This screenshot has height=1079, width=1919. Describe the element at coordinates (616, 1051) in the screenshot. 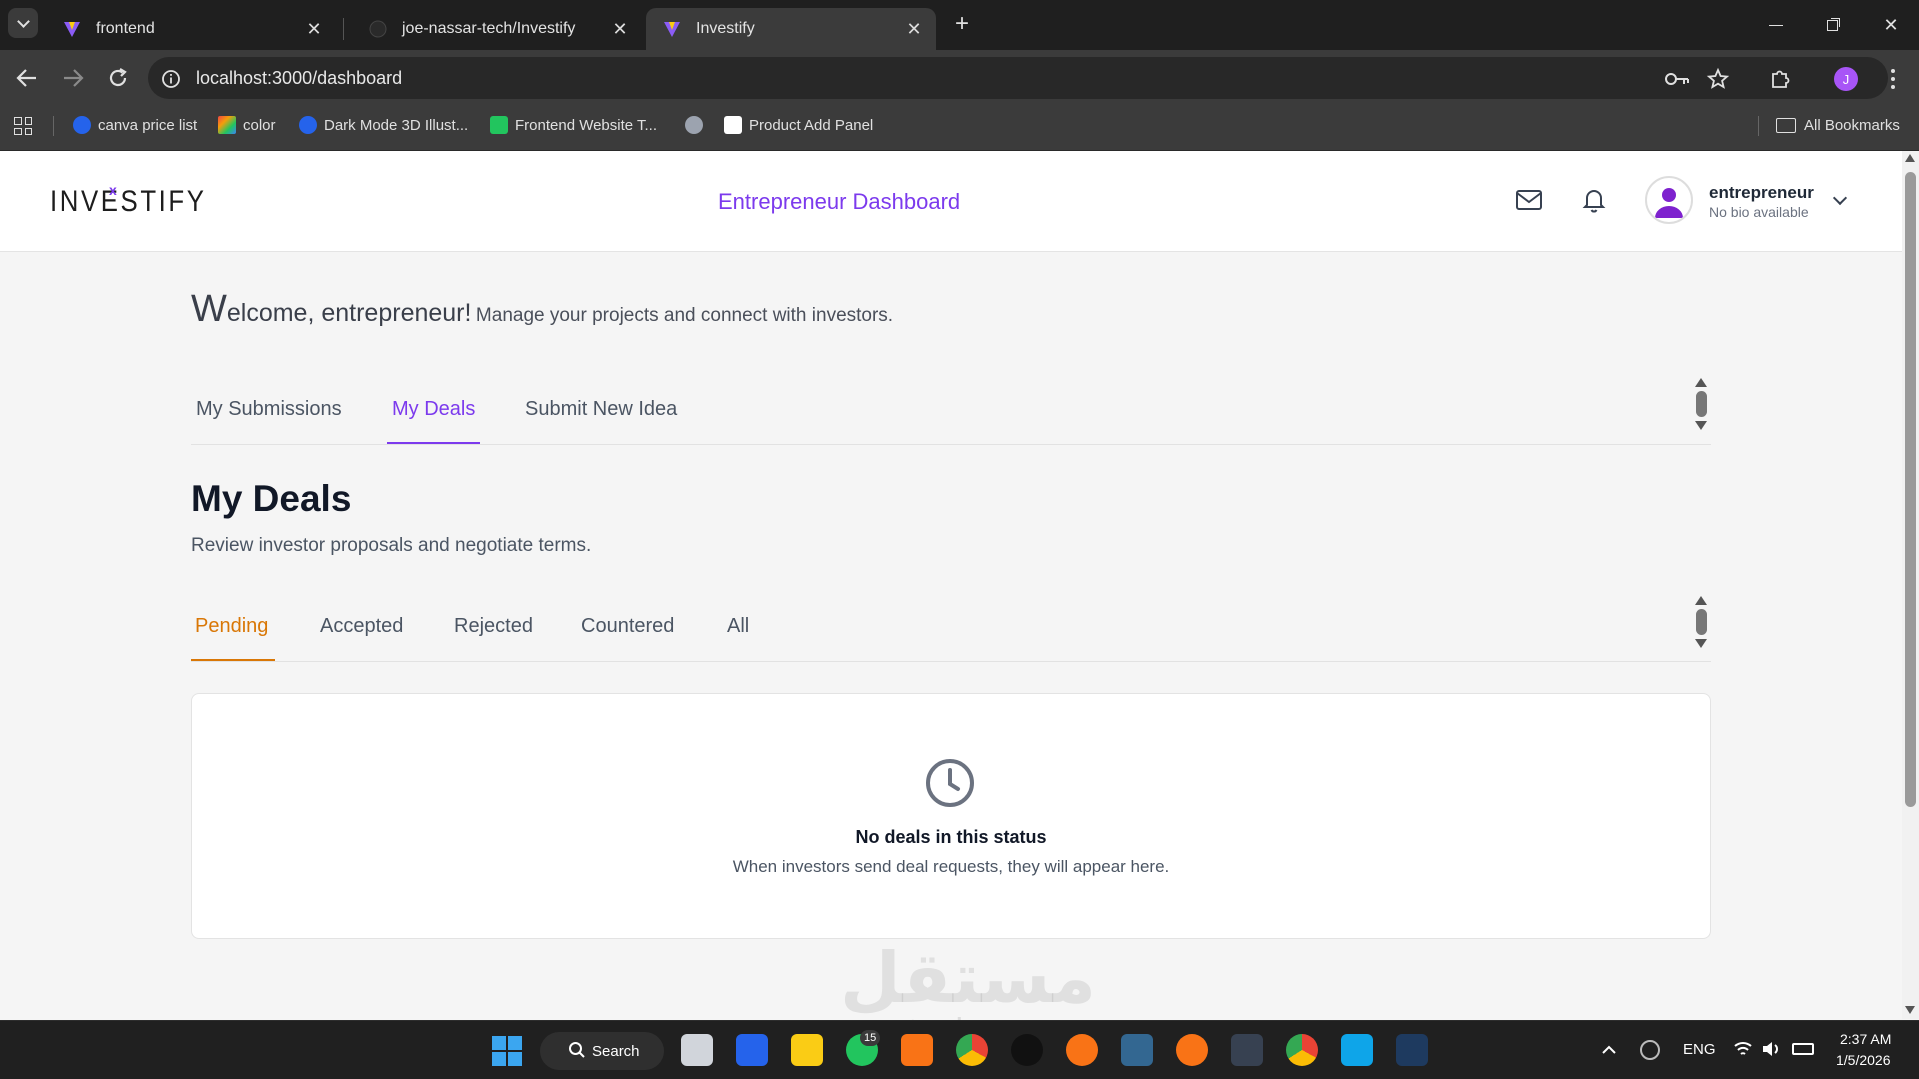

I see `search-label: Search` at that location.